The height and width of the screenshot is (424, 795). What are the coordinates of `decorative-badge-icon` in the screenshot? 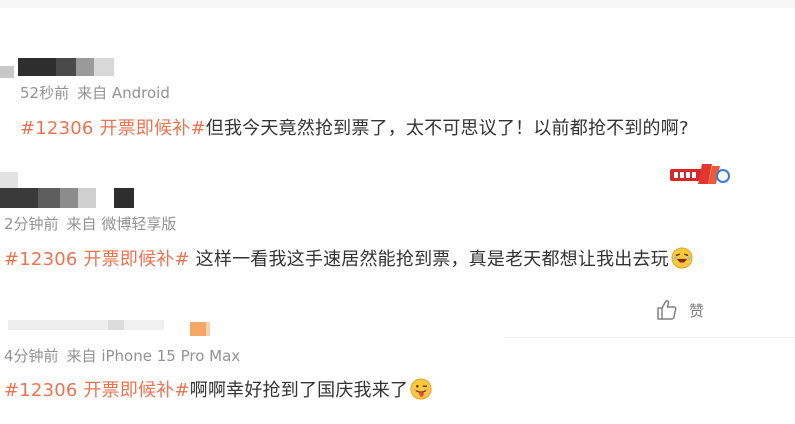 It's located at (700, 174).